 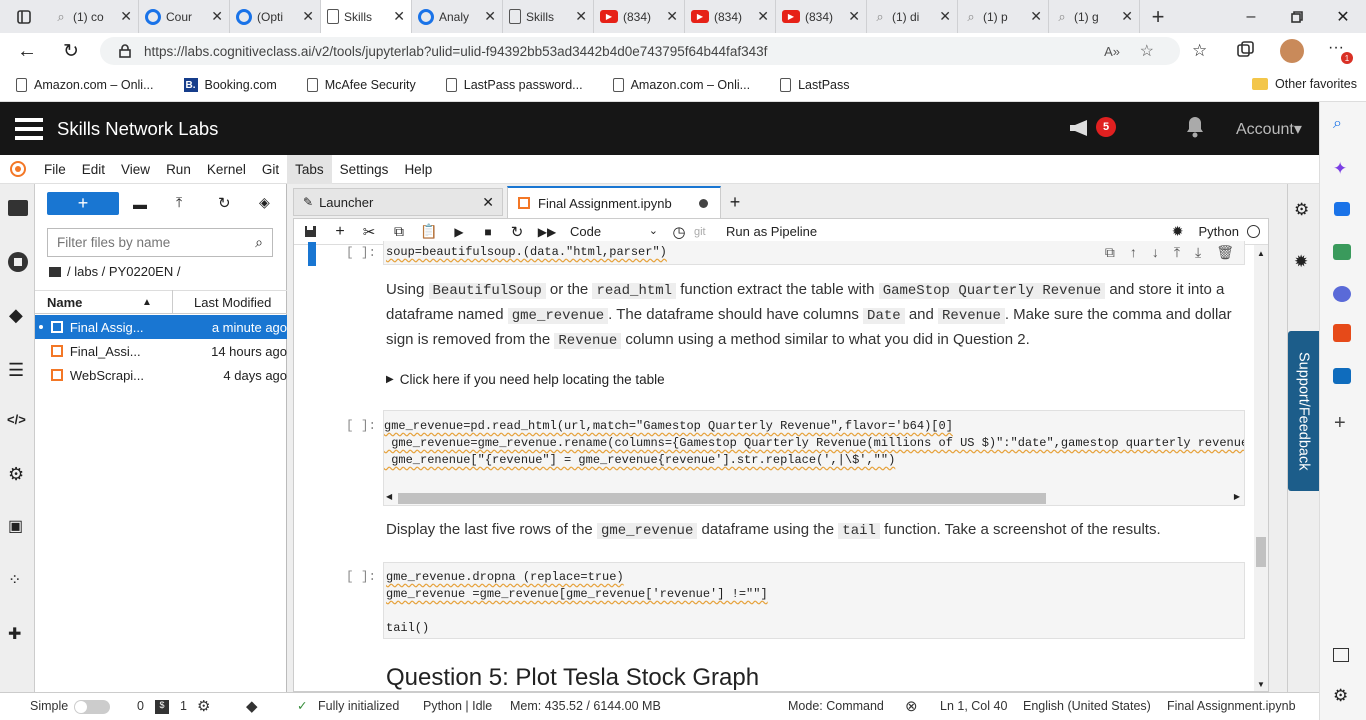 What do you see at coordinates (1110, 252) in the screenshot?
I see `duplicate-cell-icon: ⧉` at bounding box center [1110, 252].